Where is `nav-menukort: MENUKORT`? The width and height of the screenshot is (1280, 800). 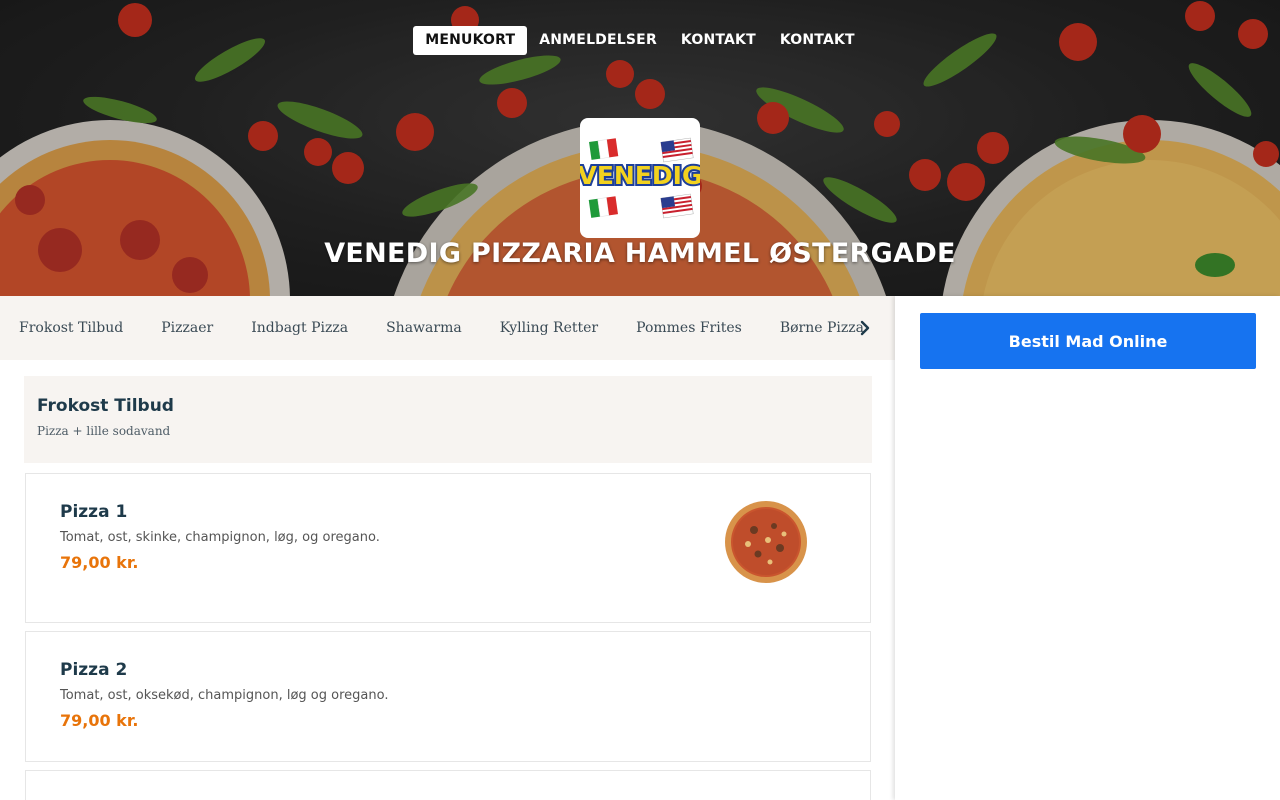 nav-menukort: MENUKORT is located at coordinates (470, 40).